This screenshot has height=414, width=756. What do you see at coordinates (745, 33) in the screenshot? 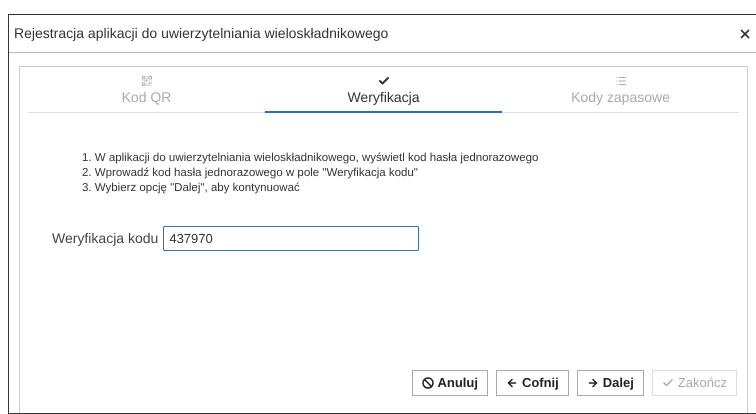
I see `close-icon` at bounding box center [745, 33].